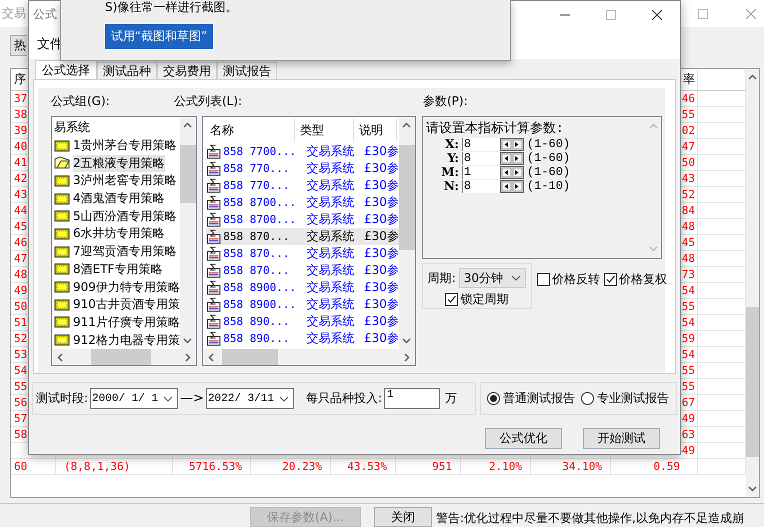 The height and width of the screenshot is (527, 764). What do you see at coordinates (126, 305) in the screenshot?
I see `group-item: 910古井贡酒专用策` at bounding box center [126, 305].